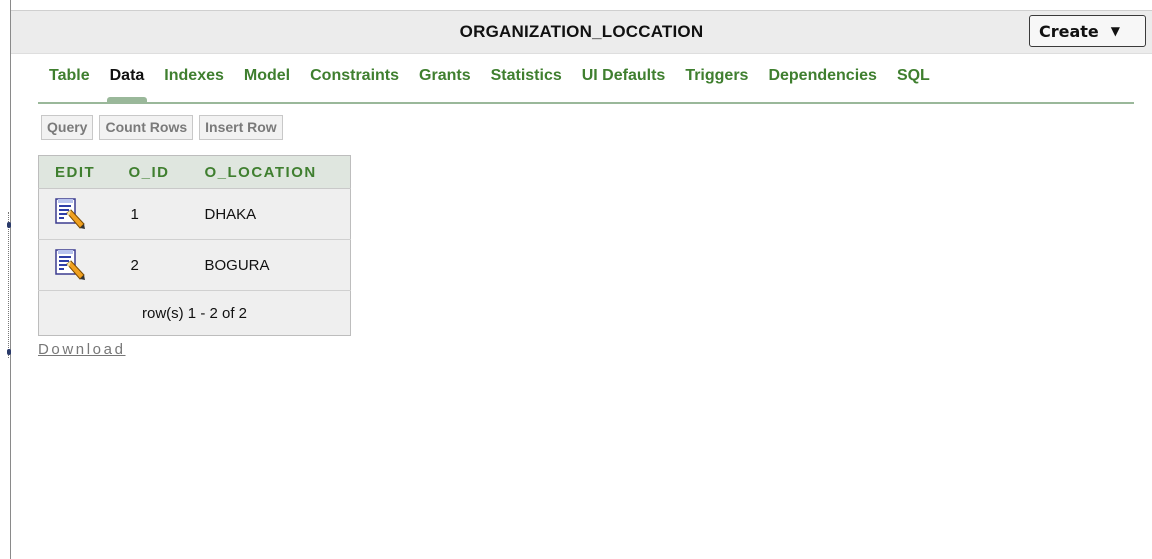 The width and height of the screenshot is (1152, 559). Describe the element at coordinates (270, 265) in the screenshot. I see `cell-o-location: BOGURA` at that location.